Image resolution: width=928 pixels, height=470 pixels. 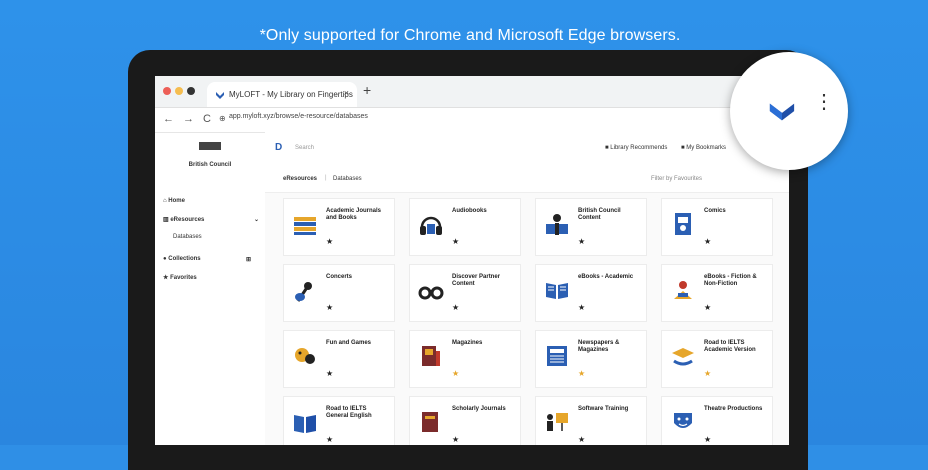 What do you see at coordinates (339, 359) in the screenshot?
I see `database-card-fun-games: Fun and Games ★` at bounding box center [339, 359].